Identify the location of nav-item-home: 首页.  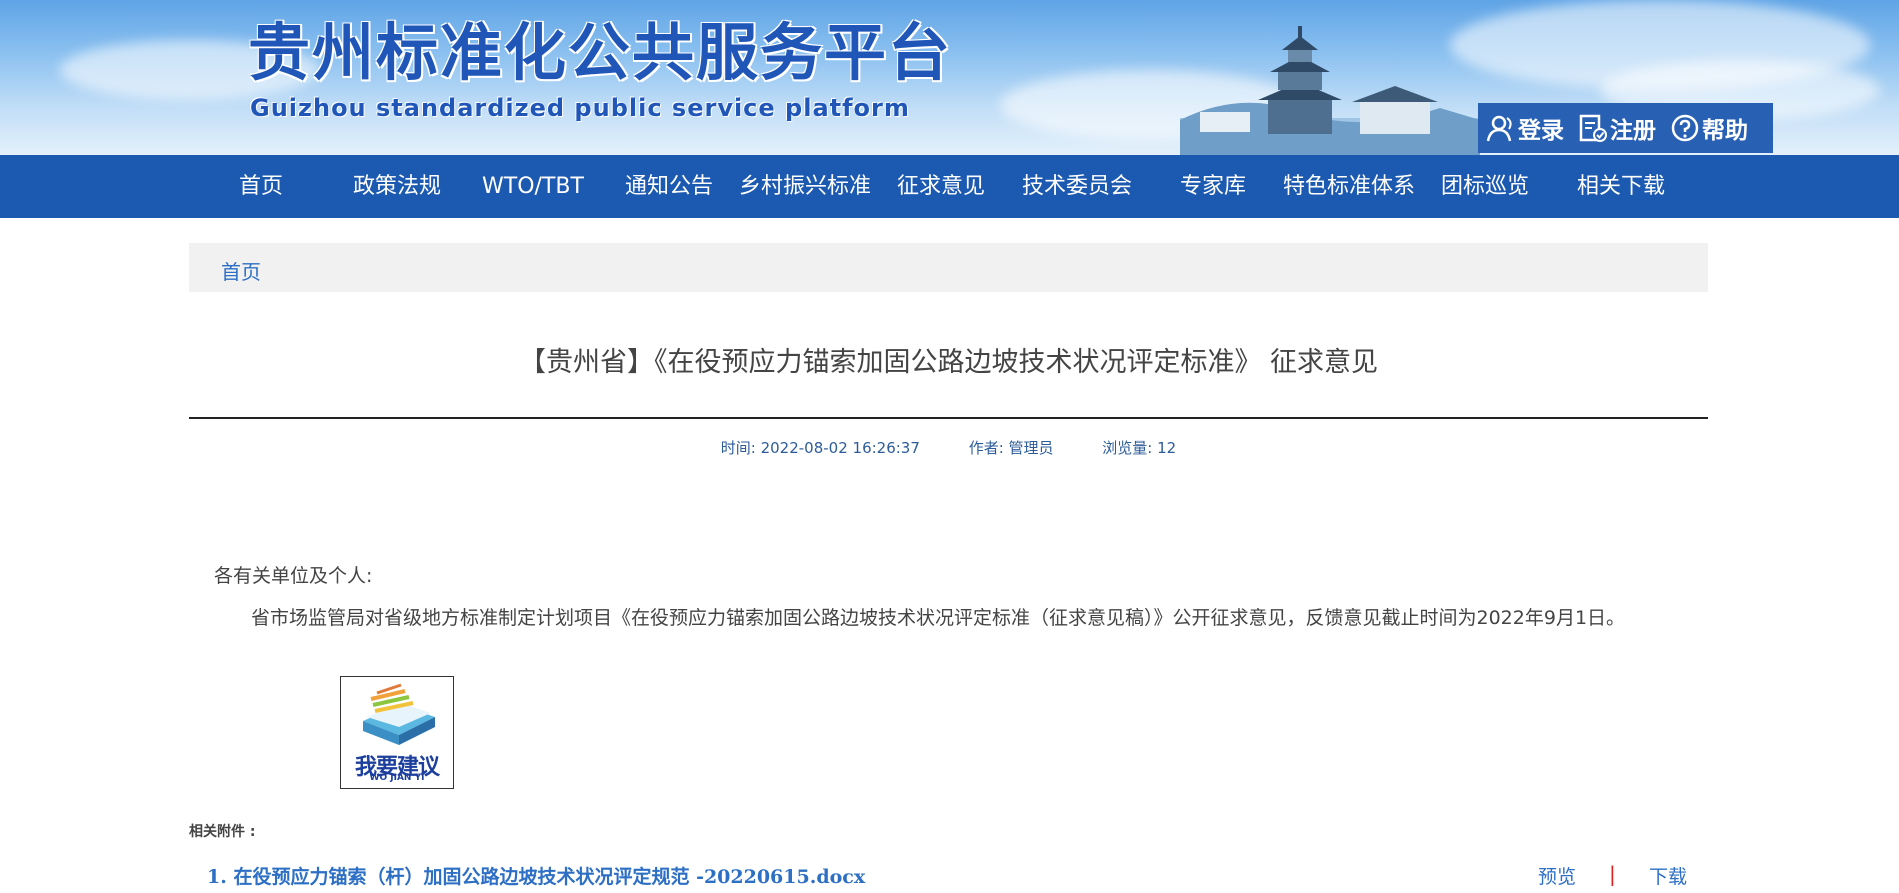
(261, 186).